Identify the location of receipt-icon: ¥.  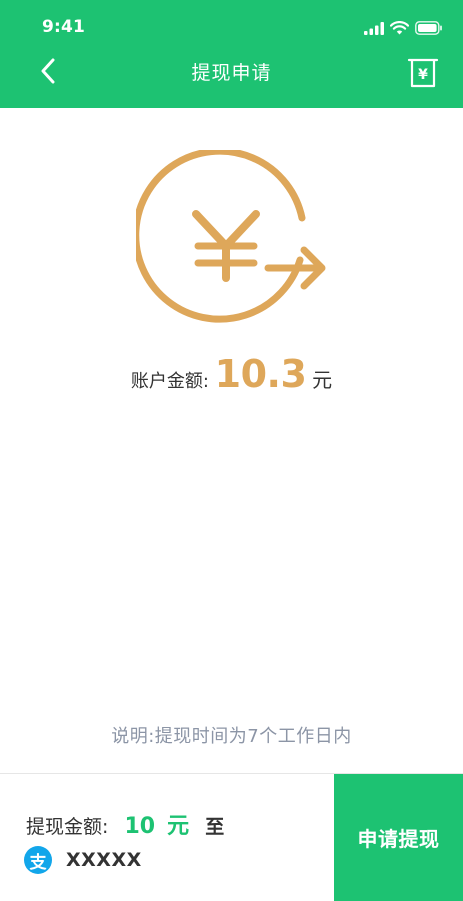
(423, 73).